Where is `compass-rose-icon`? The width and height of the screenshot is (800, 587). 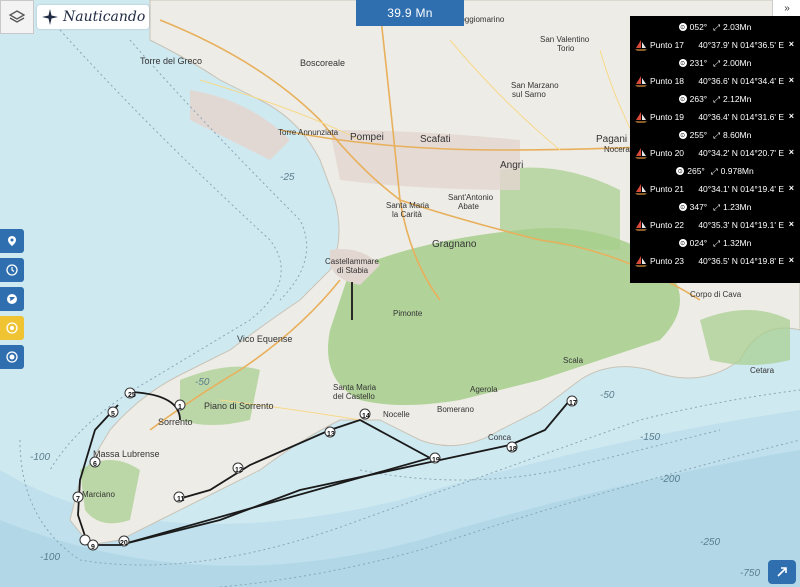
compass-rose-icon is located at coordinates (50, 17).